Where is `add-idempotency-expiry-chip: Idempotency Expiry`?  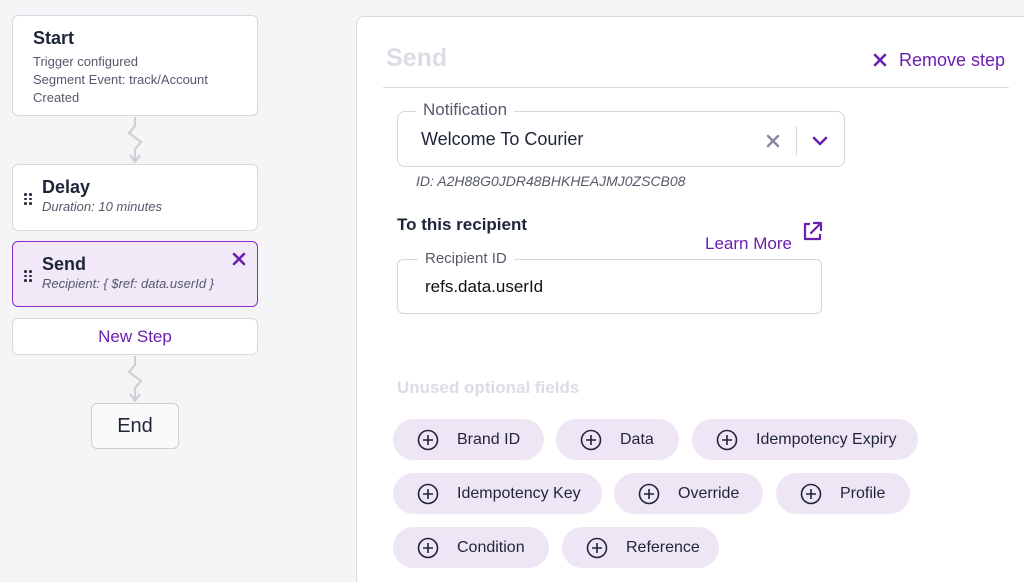 add-idempotency-expiry-chip: Idempotency Expiry is located at coordinates (805, 439).